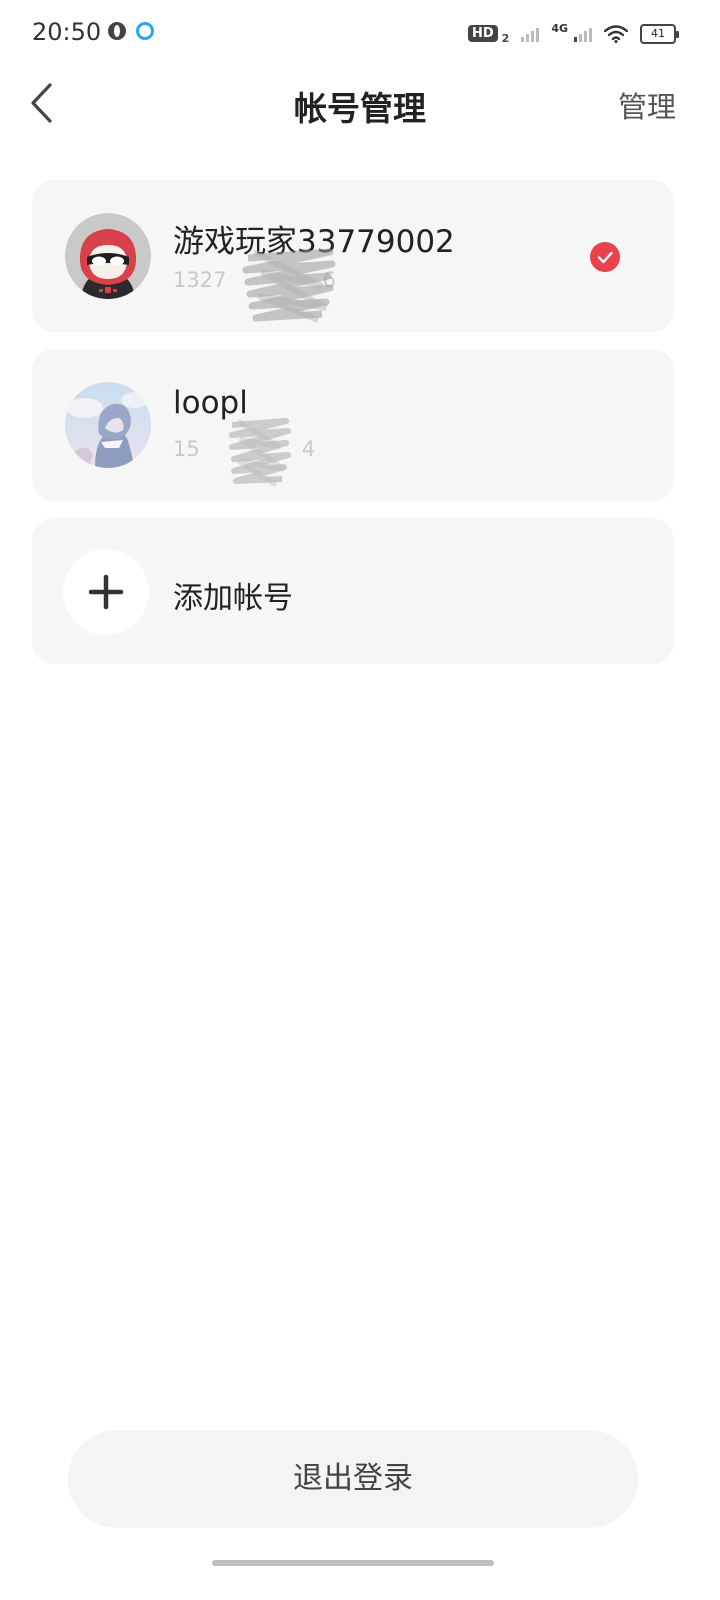 The width and height of the screenshot is (720, 1600). I want to click on signal-sim1-icon, so click(583, 34).